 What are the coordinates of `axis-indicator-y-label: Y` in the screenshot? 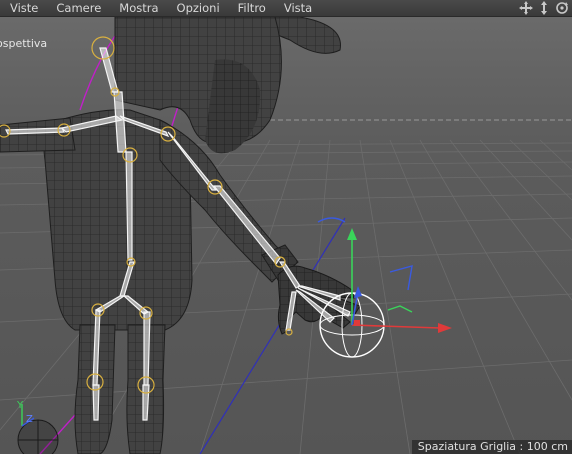 It's located at (20, 405).